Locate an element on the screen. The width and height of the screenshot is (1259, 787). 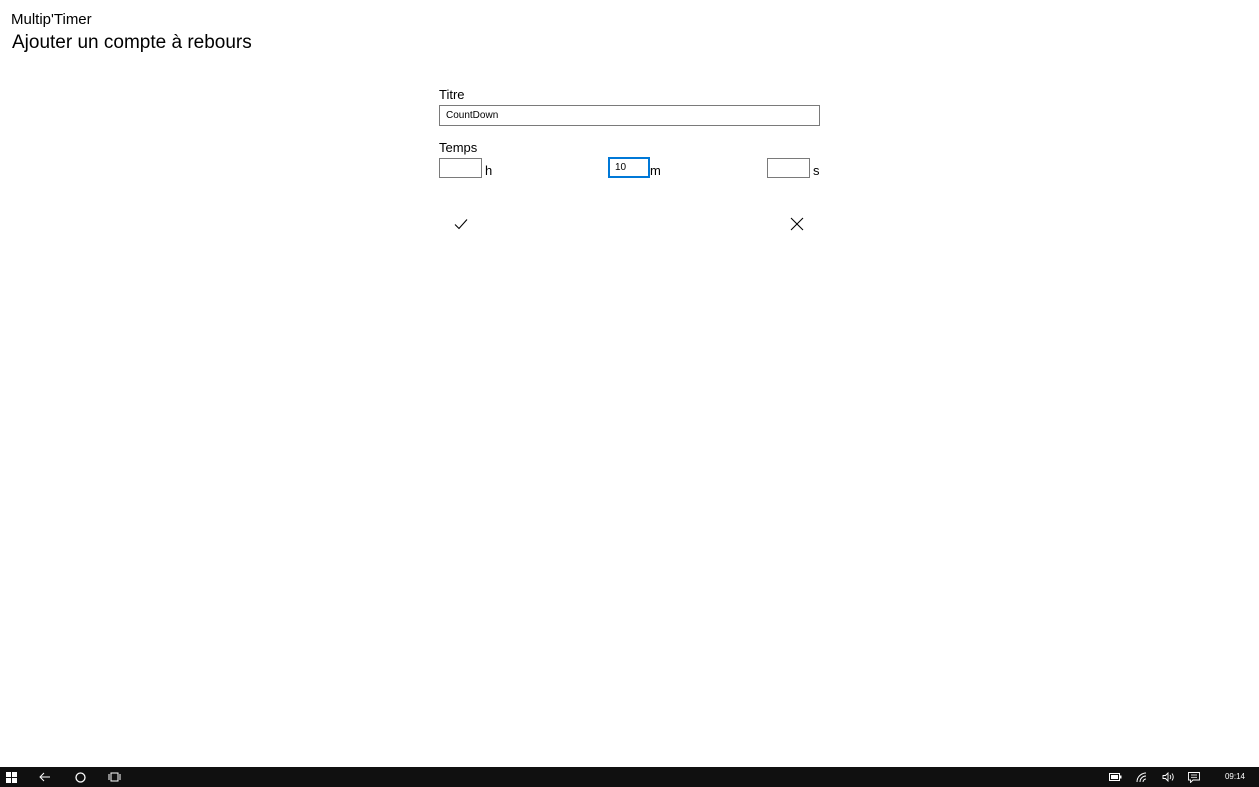
taskbar: 09:14 is located at coordinates (629, 777).